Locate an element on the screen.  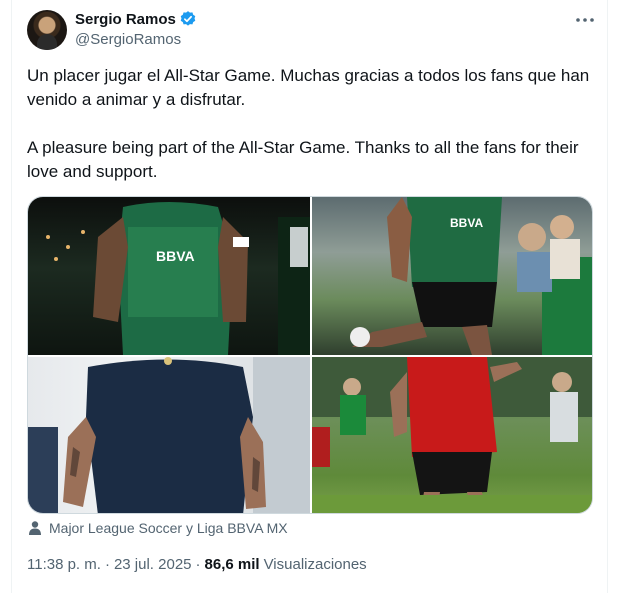
author-name-row: Sergio Ramos is located at coordinates (136, 19).